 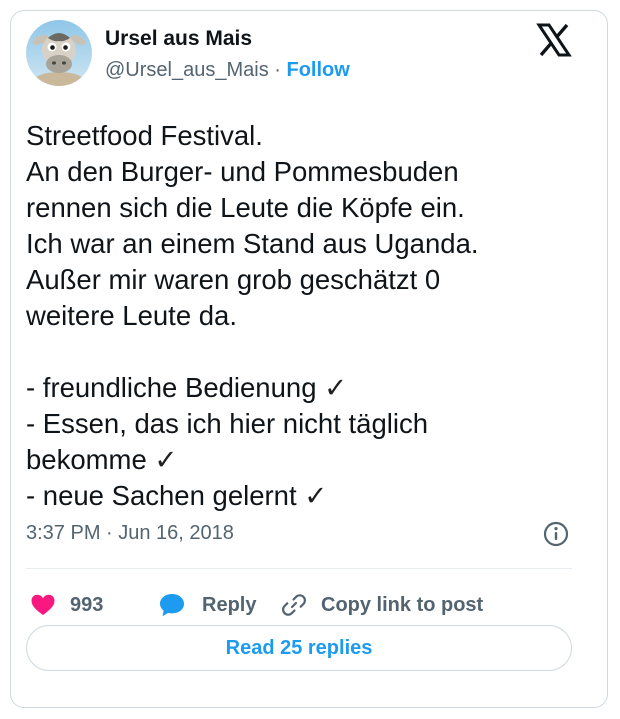 I want to click on copy-link-button: Copy link to post, so click(x=382, y=605).